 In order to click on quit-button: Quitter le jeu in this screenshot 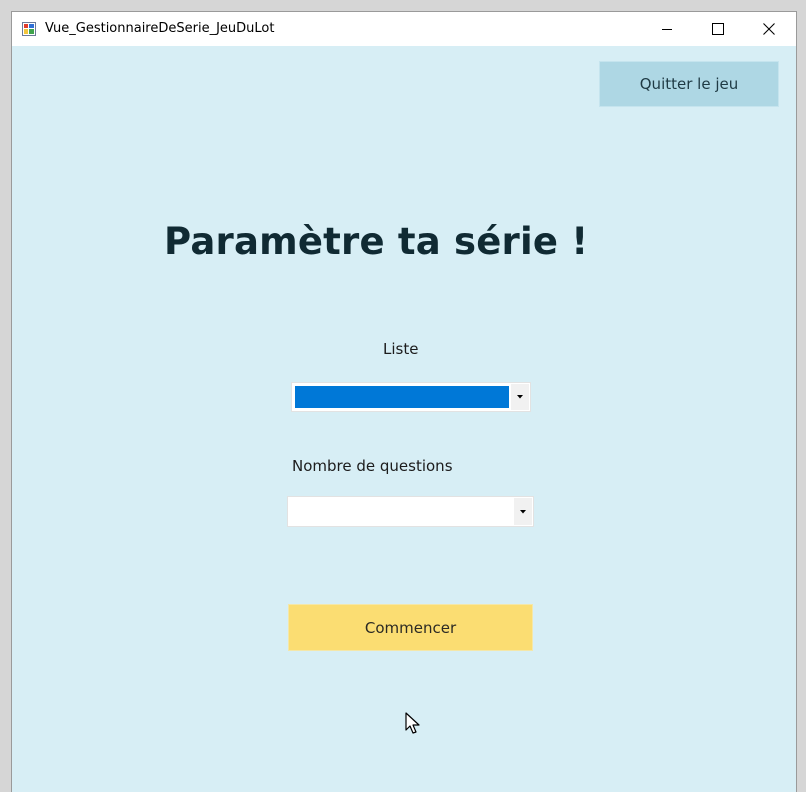, I will do `click(689, 84)`.